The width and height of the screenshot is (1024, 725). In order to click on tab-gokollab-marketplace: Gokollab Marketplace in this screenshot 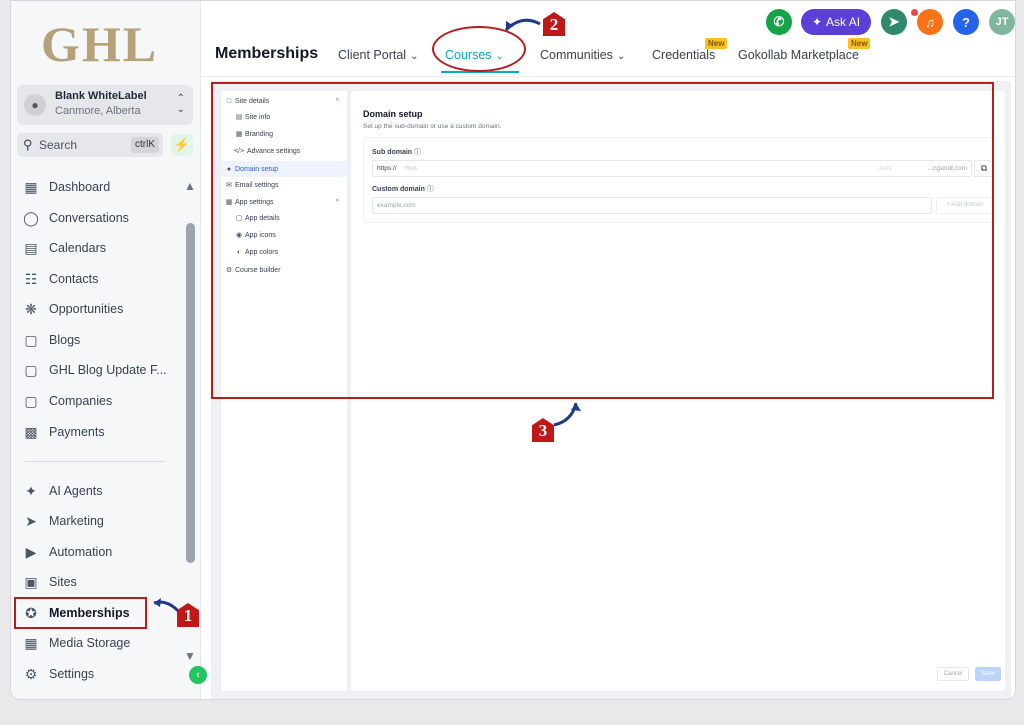, I will do `click(798, 55)`.